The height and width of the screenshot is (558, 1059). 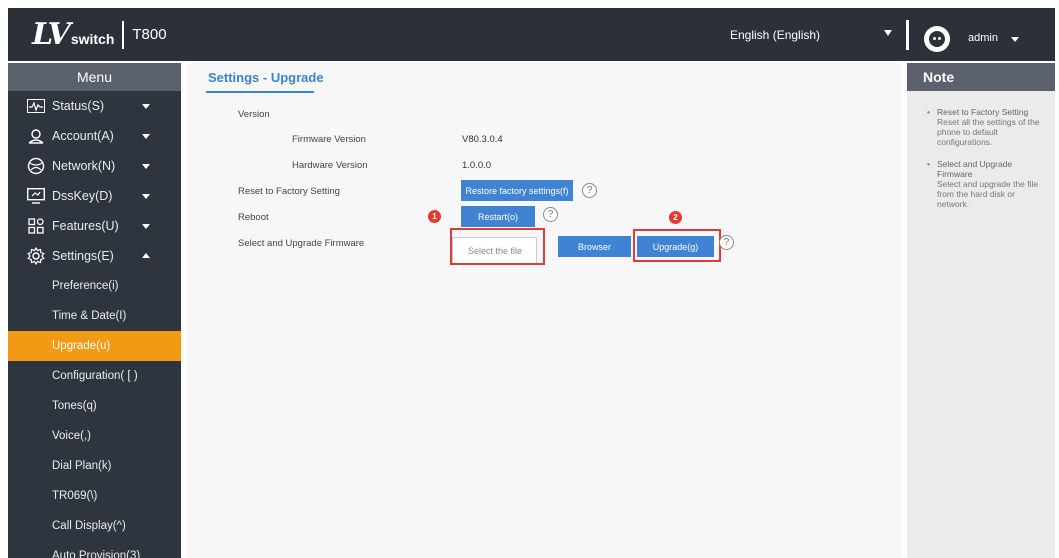 I want to click on reset-factory-label: Reset to Factory Setting, so click(x=289, y=191).